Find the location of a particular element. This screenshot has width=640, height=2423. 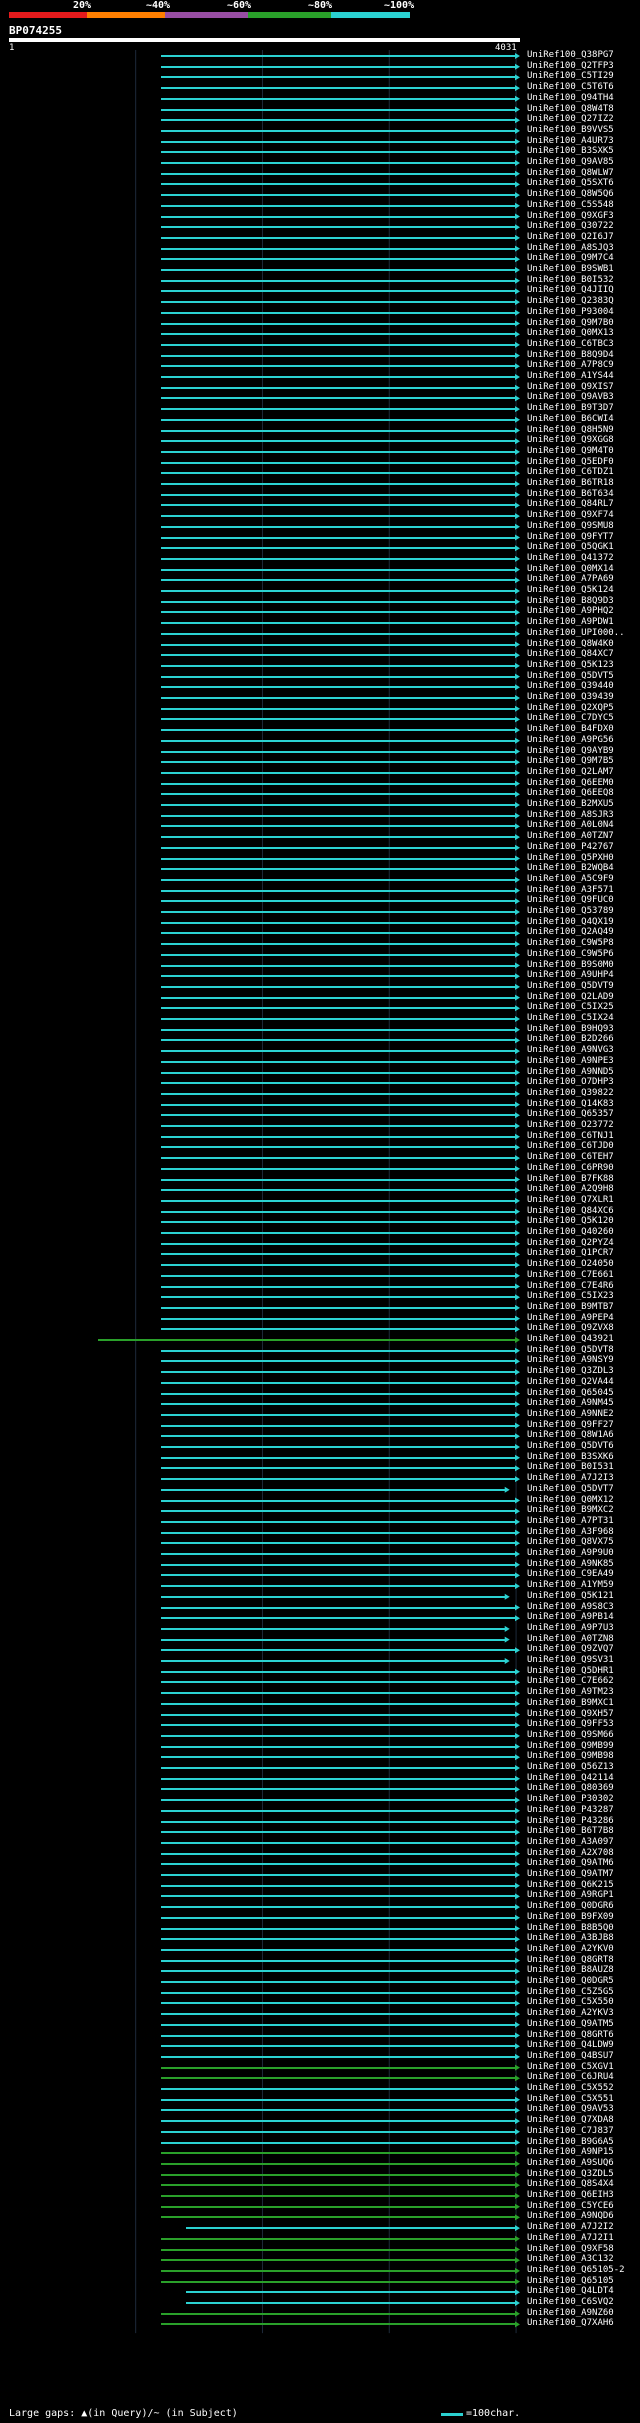

hit-label: UniRef100_Q39822 is located at coordinates (570, 1093).